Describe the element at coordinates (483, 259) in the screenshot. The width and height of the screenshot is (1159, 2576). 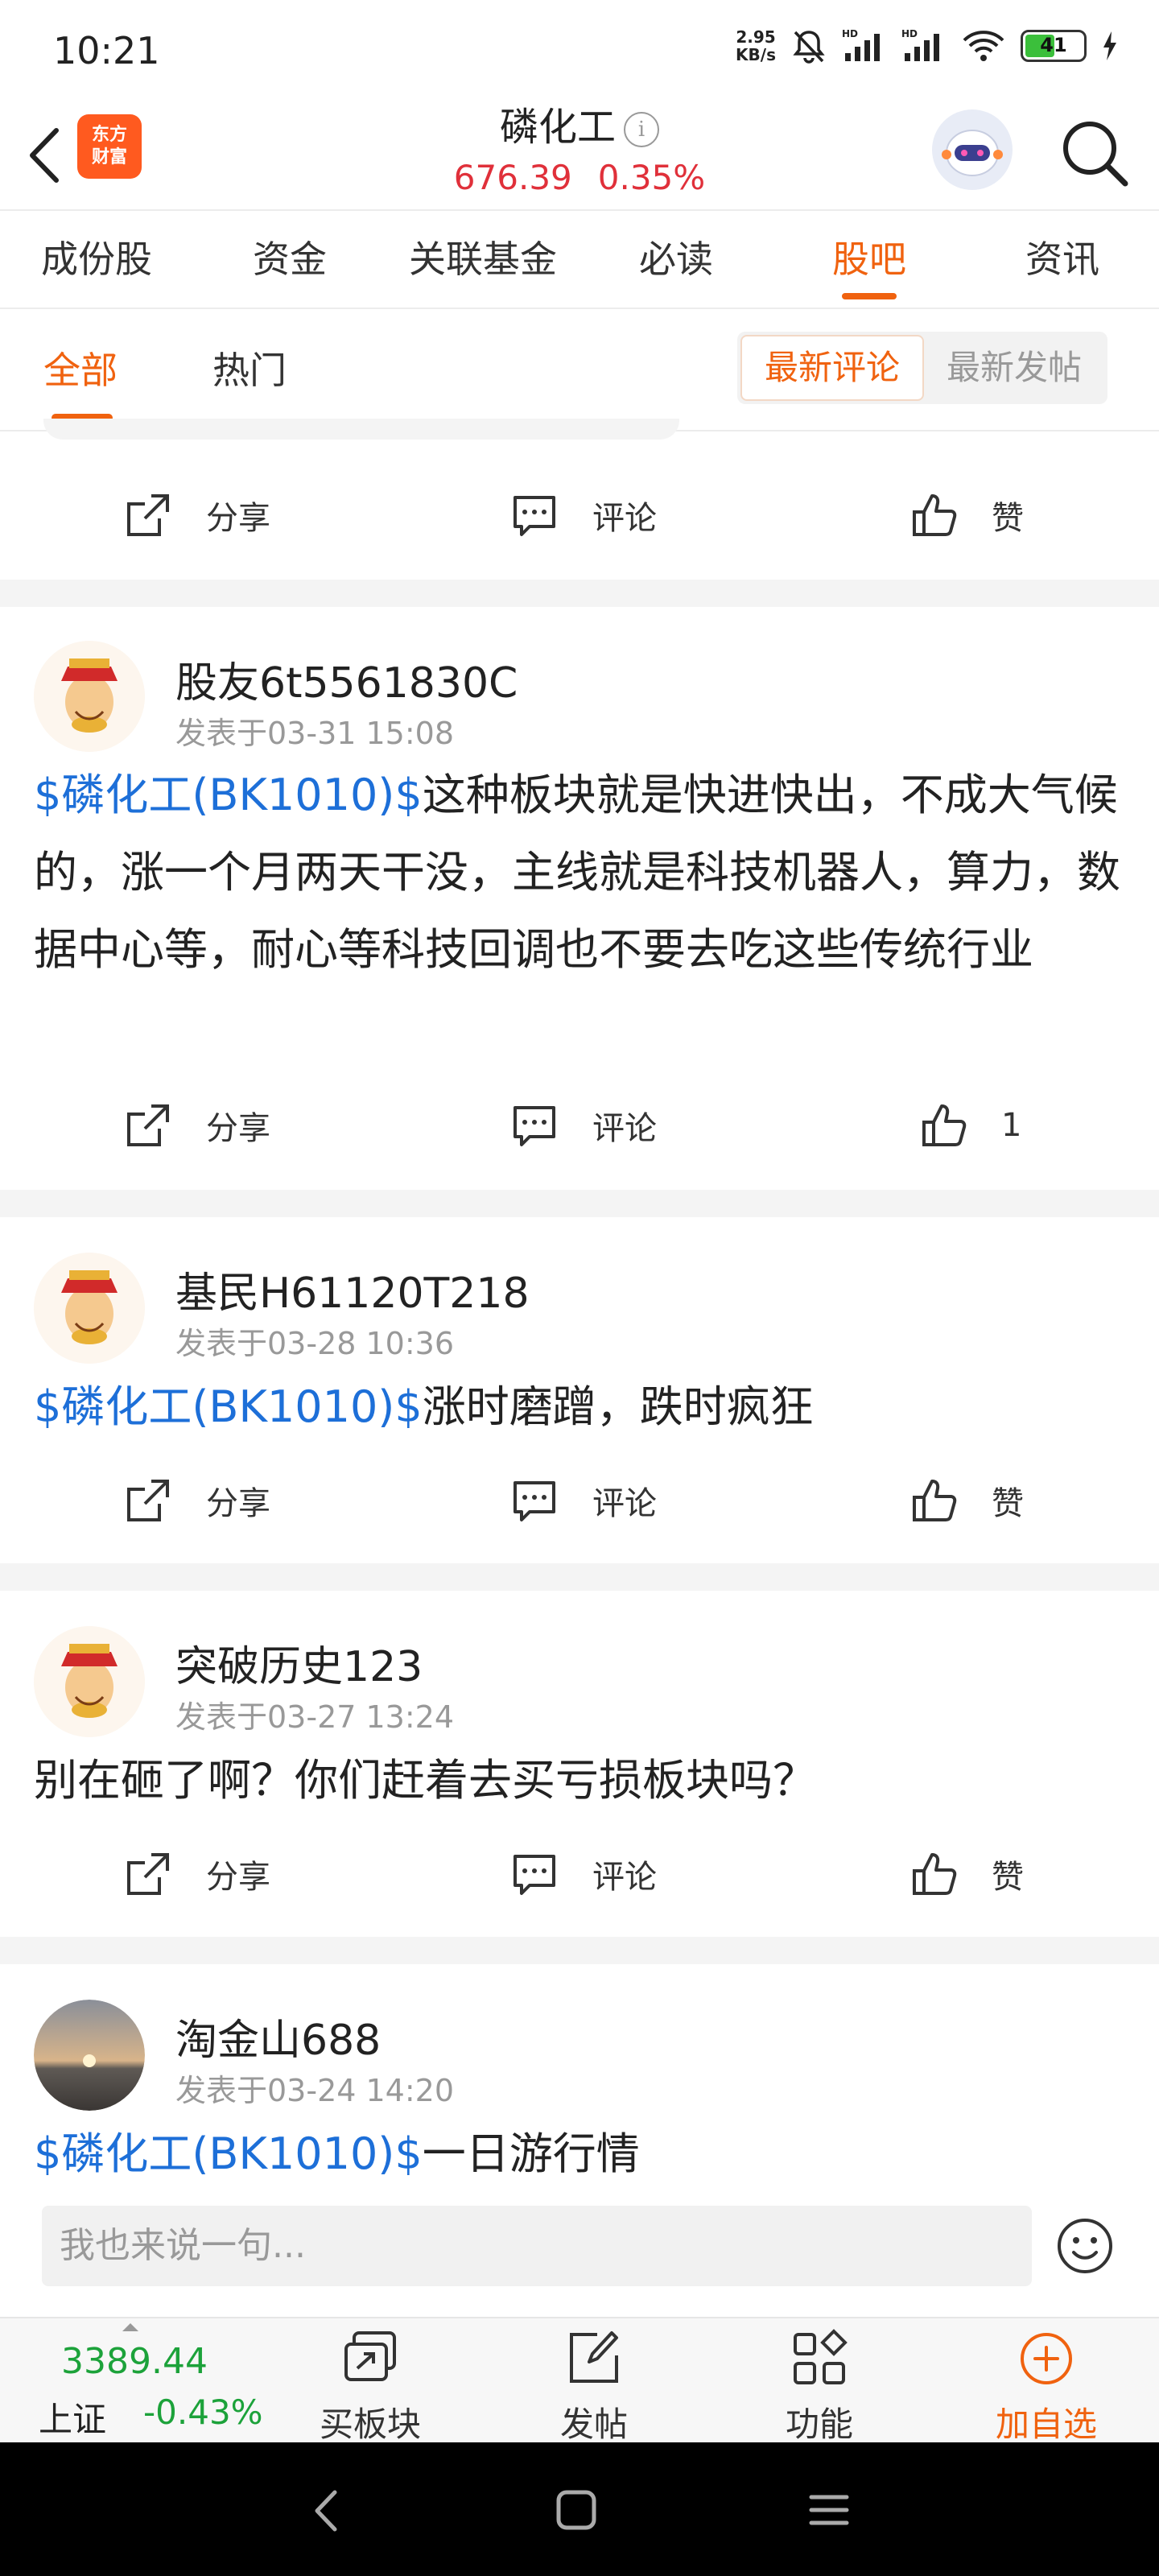
I see `tab-related-funds: 关联基金` at that location.